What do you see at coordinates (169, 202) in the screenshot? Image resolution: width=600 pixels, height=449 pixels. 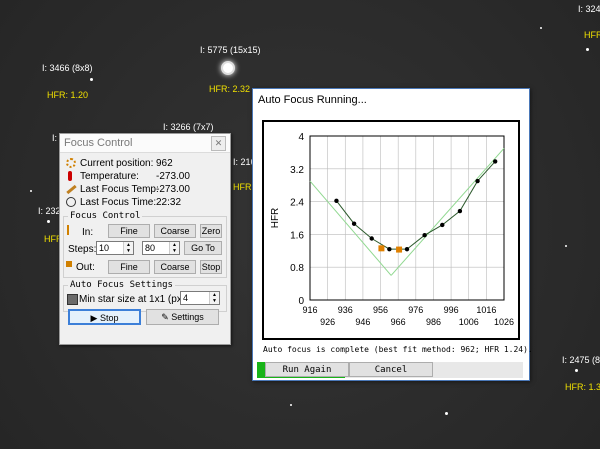 I see `last-focus-time-value: 22:32` at bounding box center [169, 202].